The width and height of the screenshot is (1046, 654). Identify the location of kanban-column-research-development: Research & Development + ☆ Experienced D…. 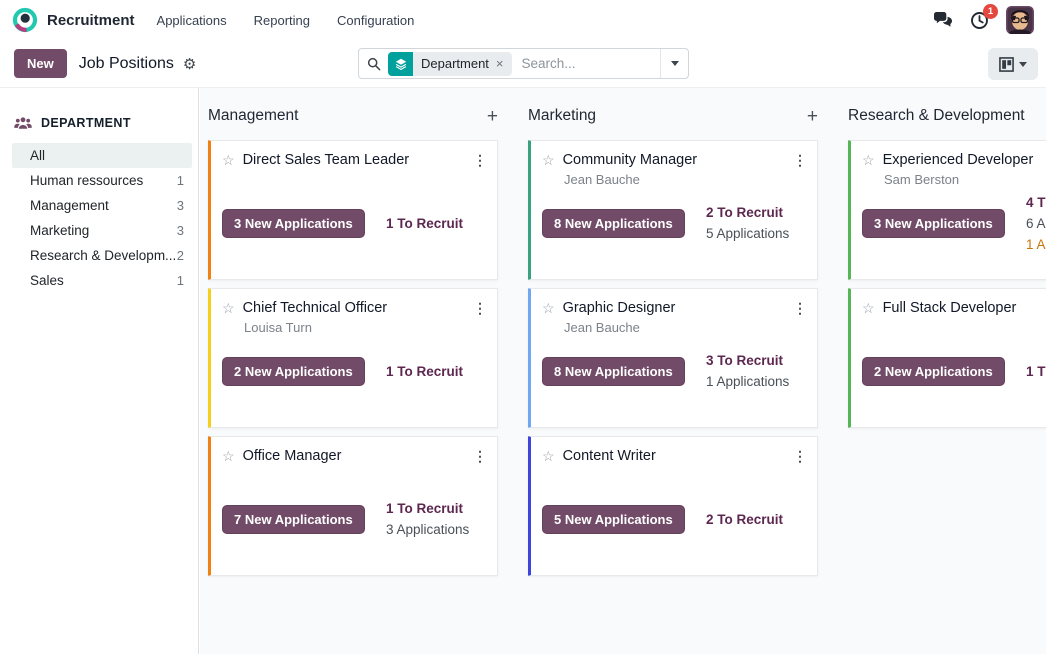
(943, 338).